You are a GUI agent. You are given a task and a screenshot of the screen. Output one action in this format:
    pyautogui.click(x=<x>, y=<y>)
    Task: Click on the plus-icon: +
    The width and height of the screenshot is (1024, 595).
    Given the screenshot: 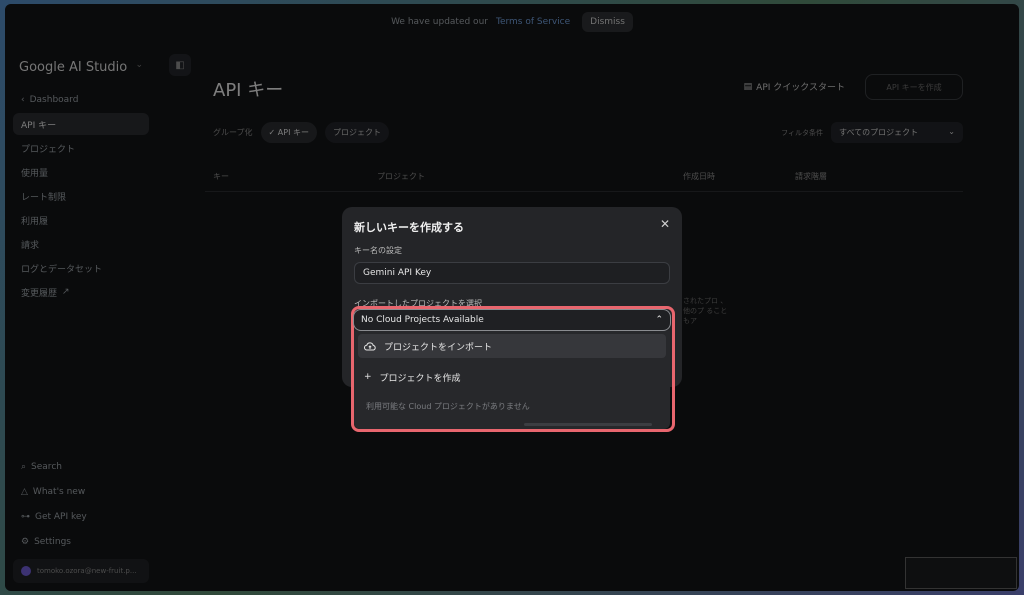 What is the action you would take?
    pyautogui.click(x=368, y=377)
    